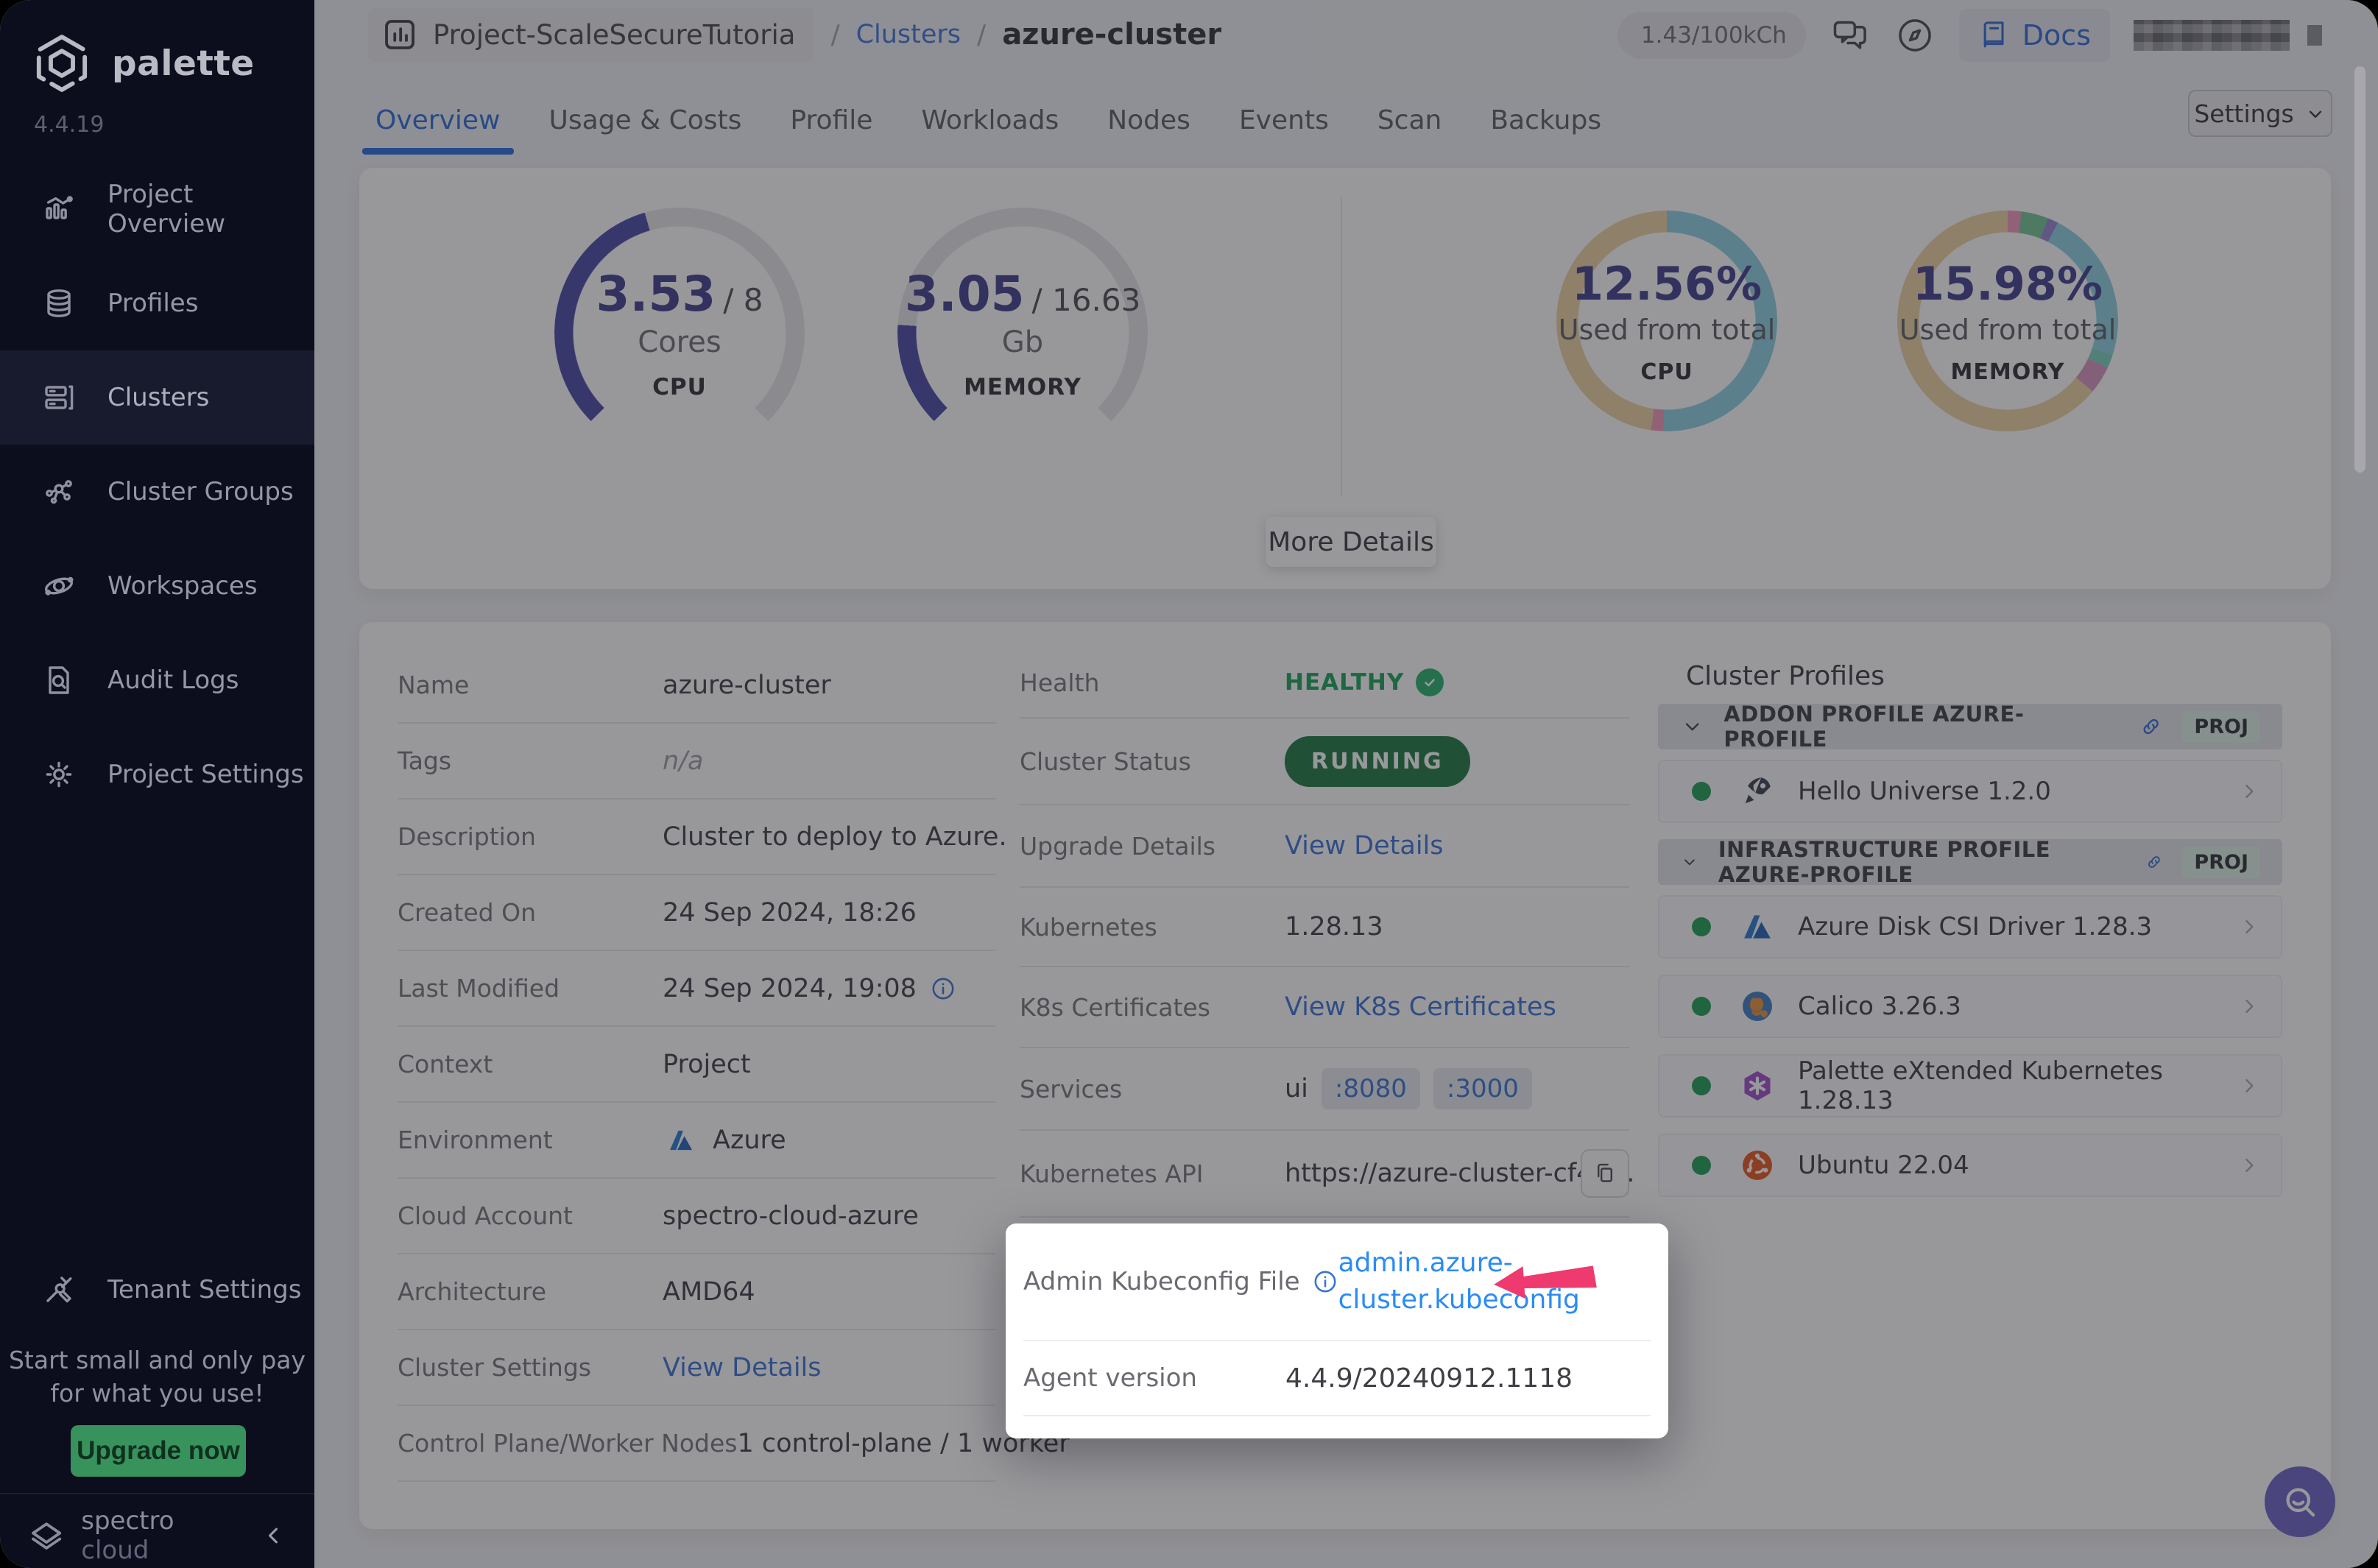  Describe the element at coordinates (158, 1451) in the screenshot. I see `upgrade-now-button: Upgrade now` at that location.